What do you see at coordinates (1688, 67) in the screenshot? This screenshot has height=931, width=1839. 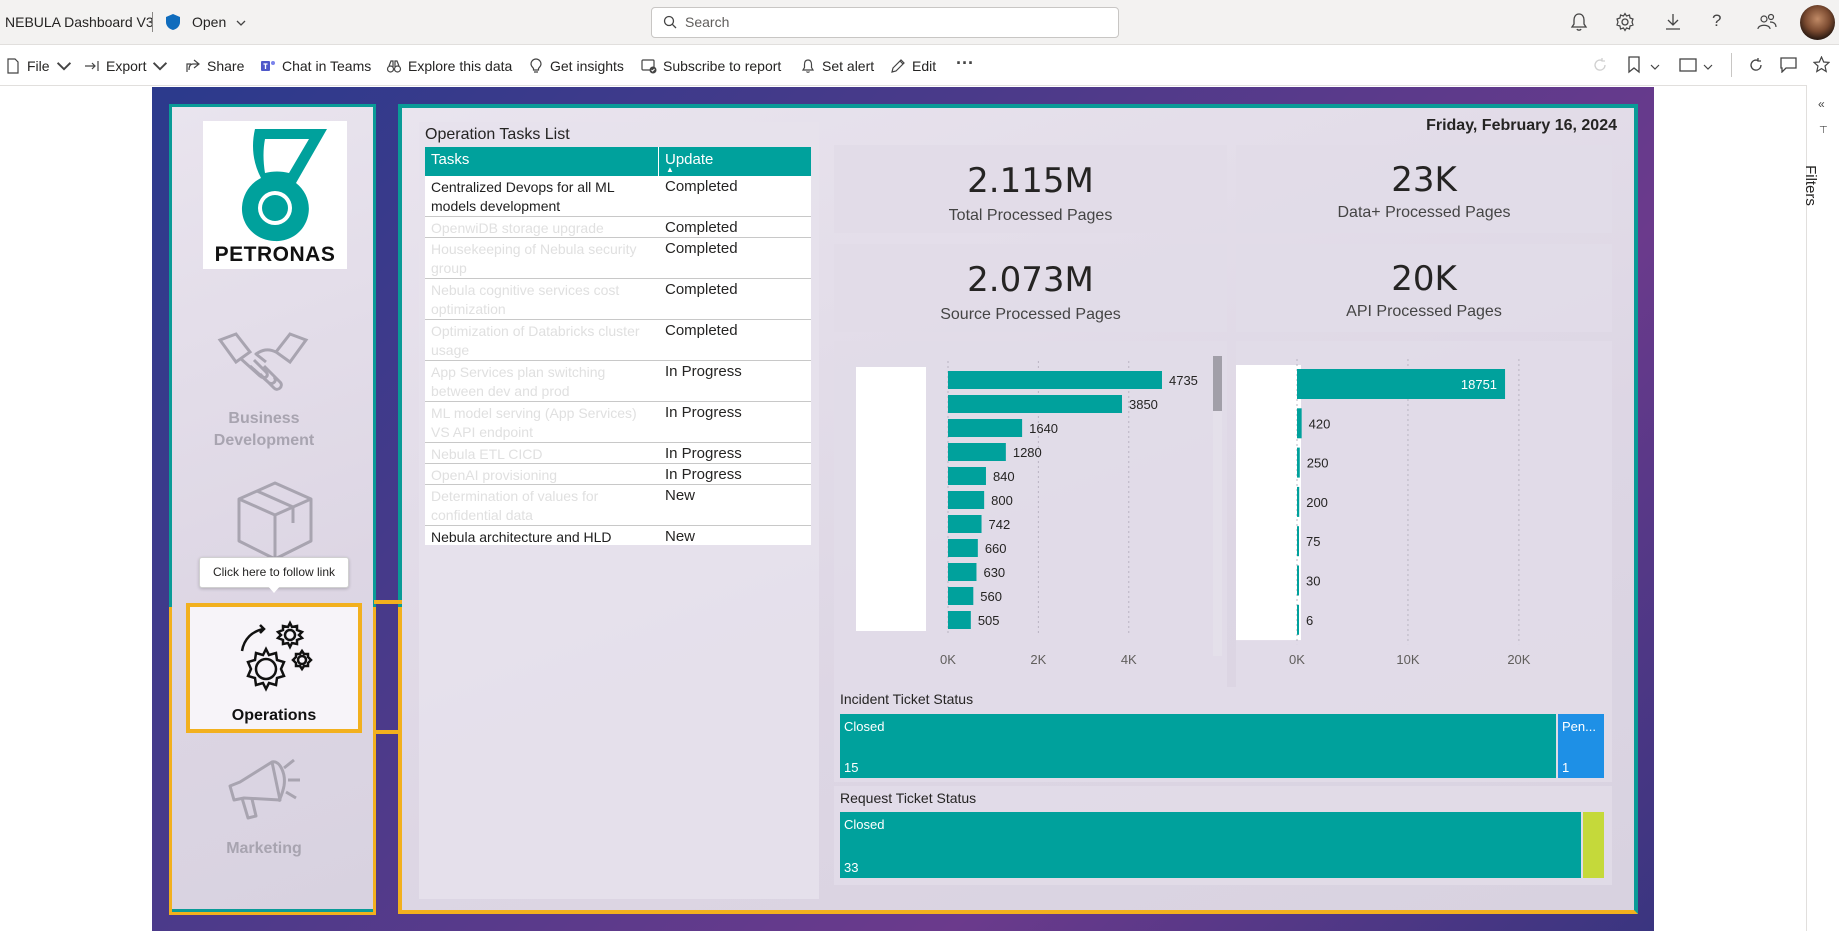 I see `view-icon` at bounding box center [1688, 67].